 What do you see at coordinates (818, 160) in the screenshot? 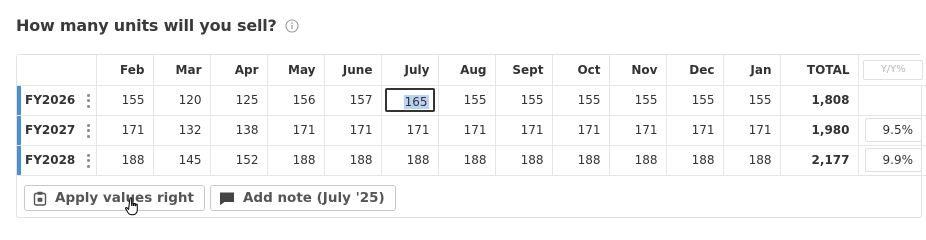
I see `total-cell: 2,177` at bounding box center [818, 160].